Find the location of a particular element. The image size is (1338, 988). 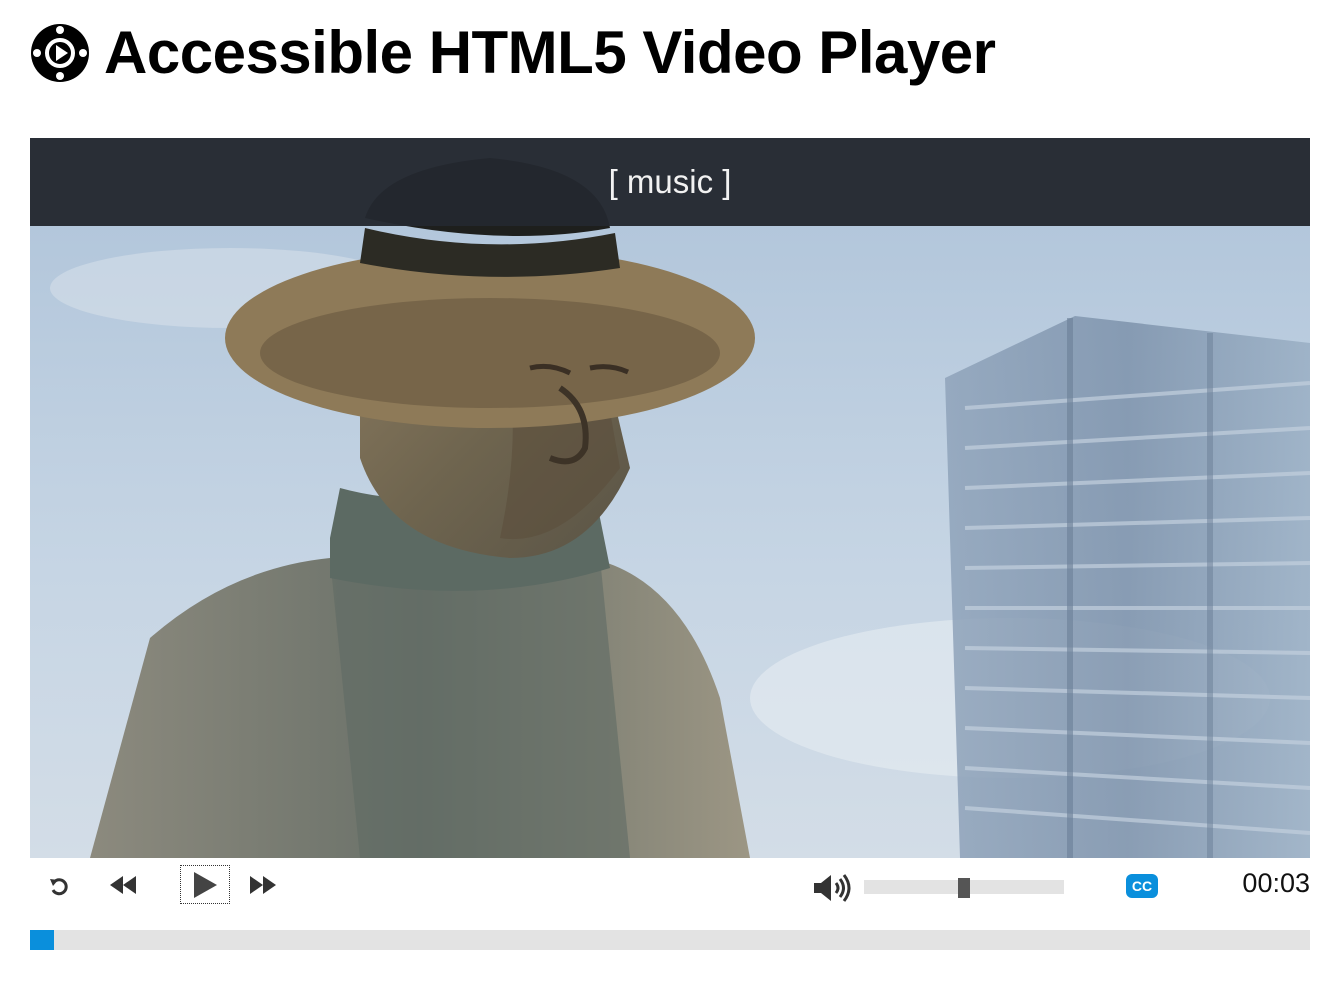

closed-captions-icon: CC is located at coordinates (1142, 886).